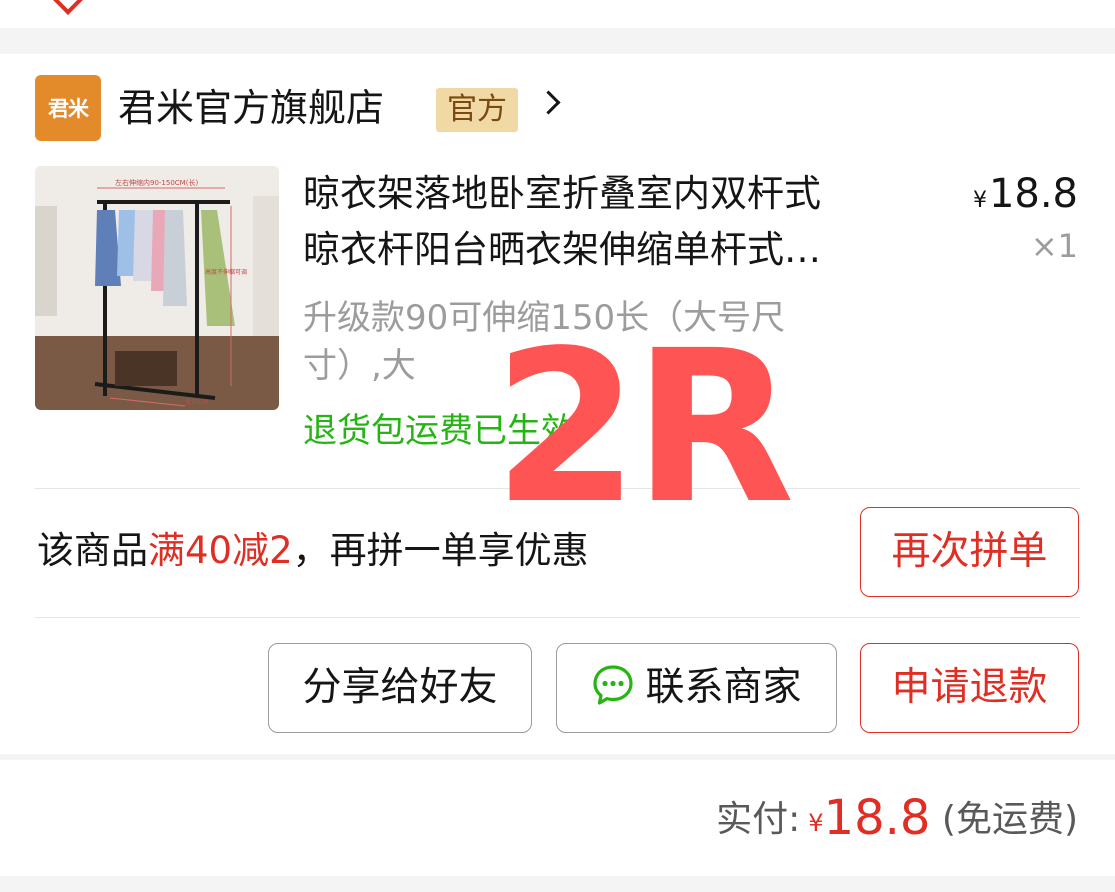  I want to click on contact-seller-label: 联系商家, so click(723, 687).